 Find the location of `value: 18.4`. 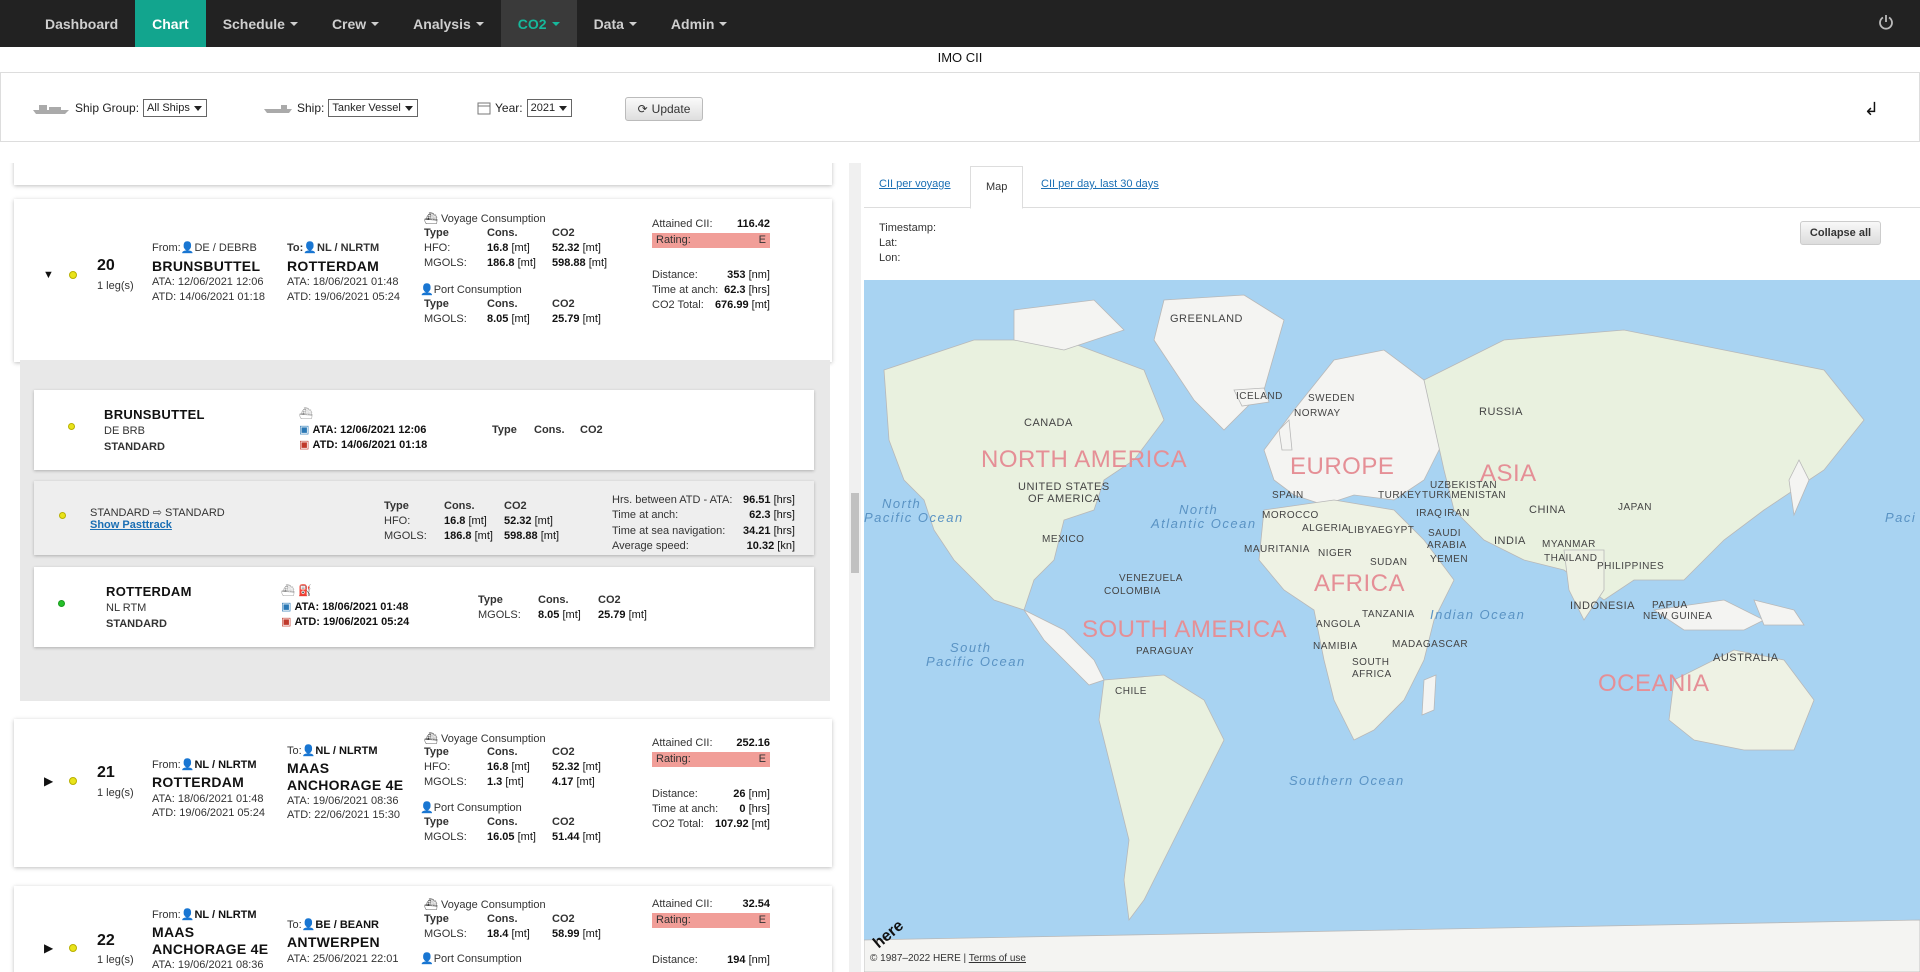

value: 18.4 is located at coordinates (498, 934).